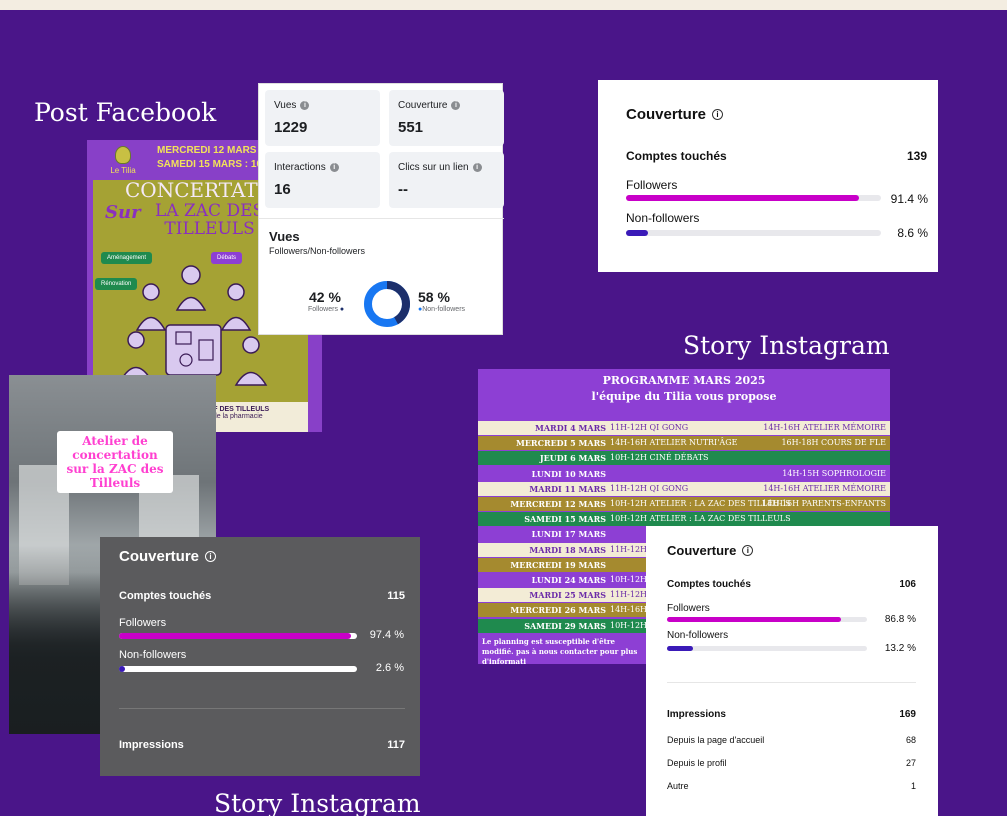  Describe the element at coordinates (210, 220) in the screenshot. I see `poster-subtitle: LA ZAC DES TILLEULS` at that location.